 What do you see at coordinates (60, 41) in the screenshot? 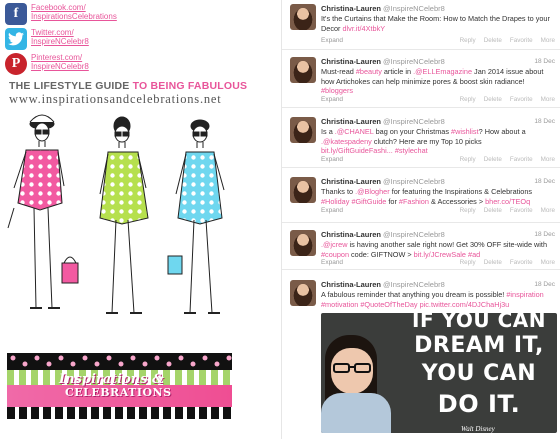
I see `twitter-handle: InspireNCelebr8` at bounding box center [60, 41].